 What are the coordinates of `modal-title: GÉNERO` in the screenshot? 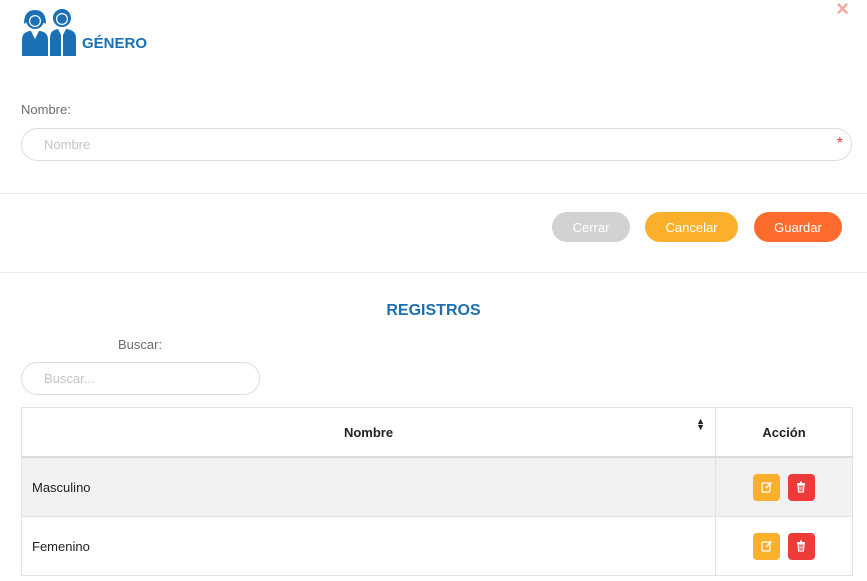 It's located at (115, 43).